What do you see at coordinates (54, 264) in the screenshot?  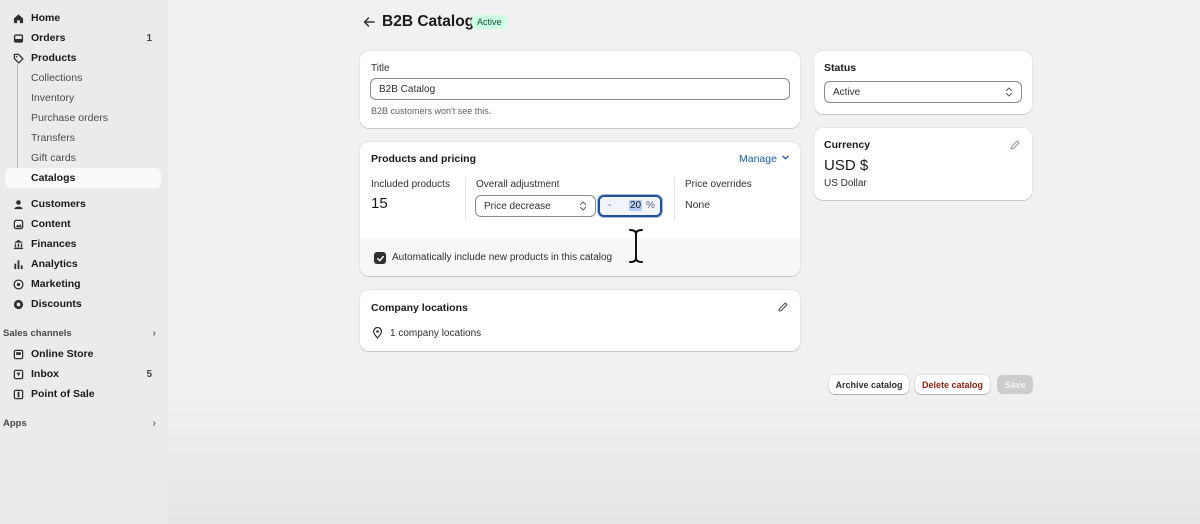 I see `sidebar-item-label: Analytics` at bounding box center [54, 264].